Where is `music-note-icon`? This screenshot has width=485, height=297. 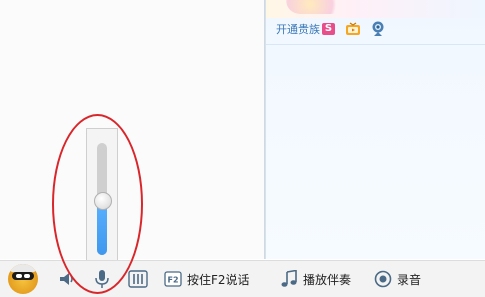
music-note-icon is located at coordinates (289, 278).